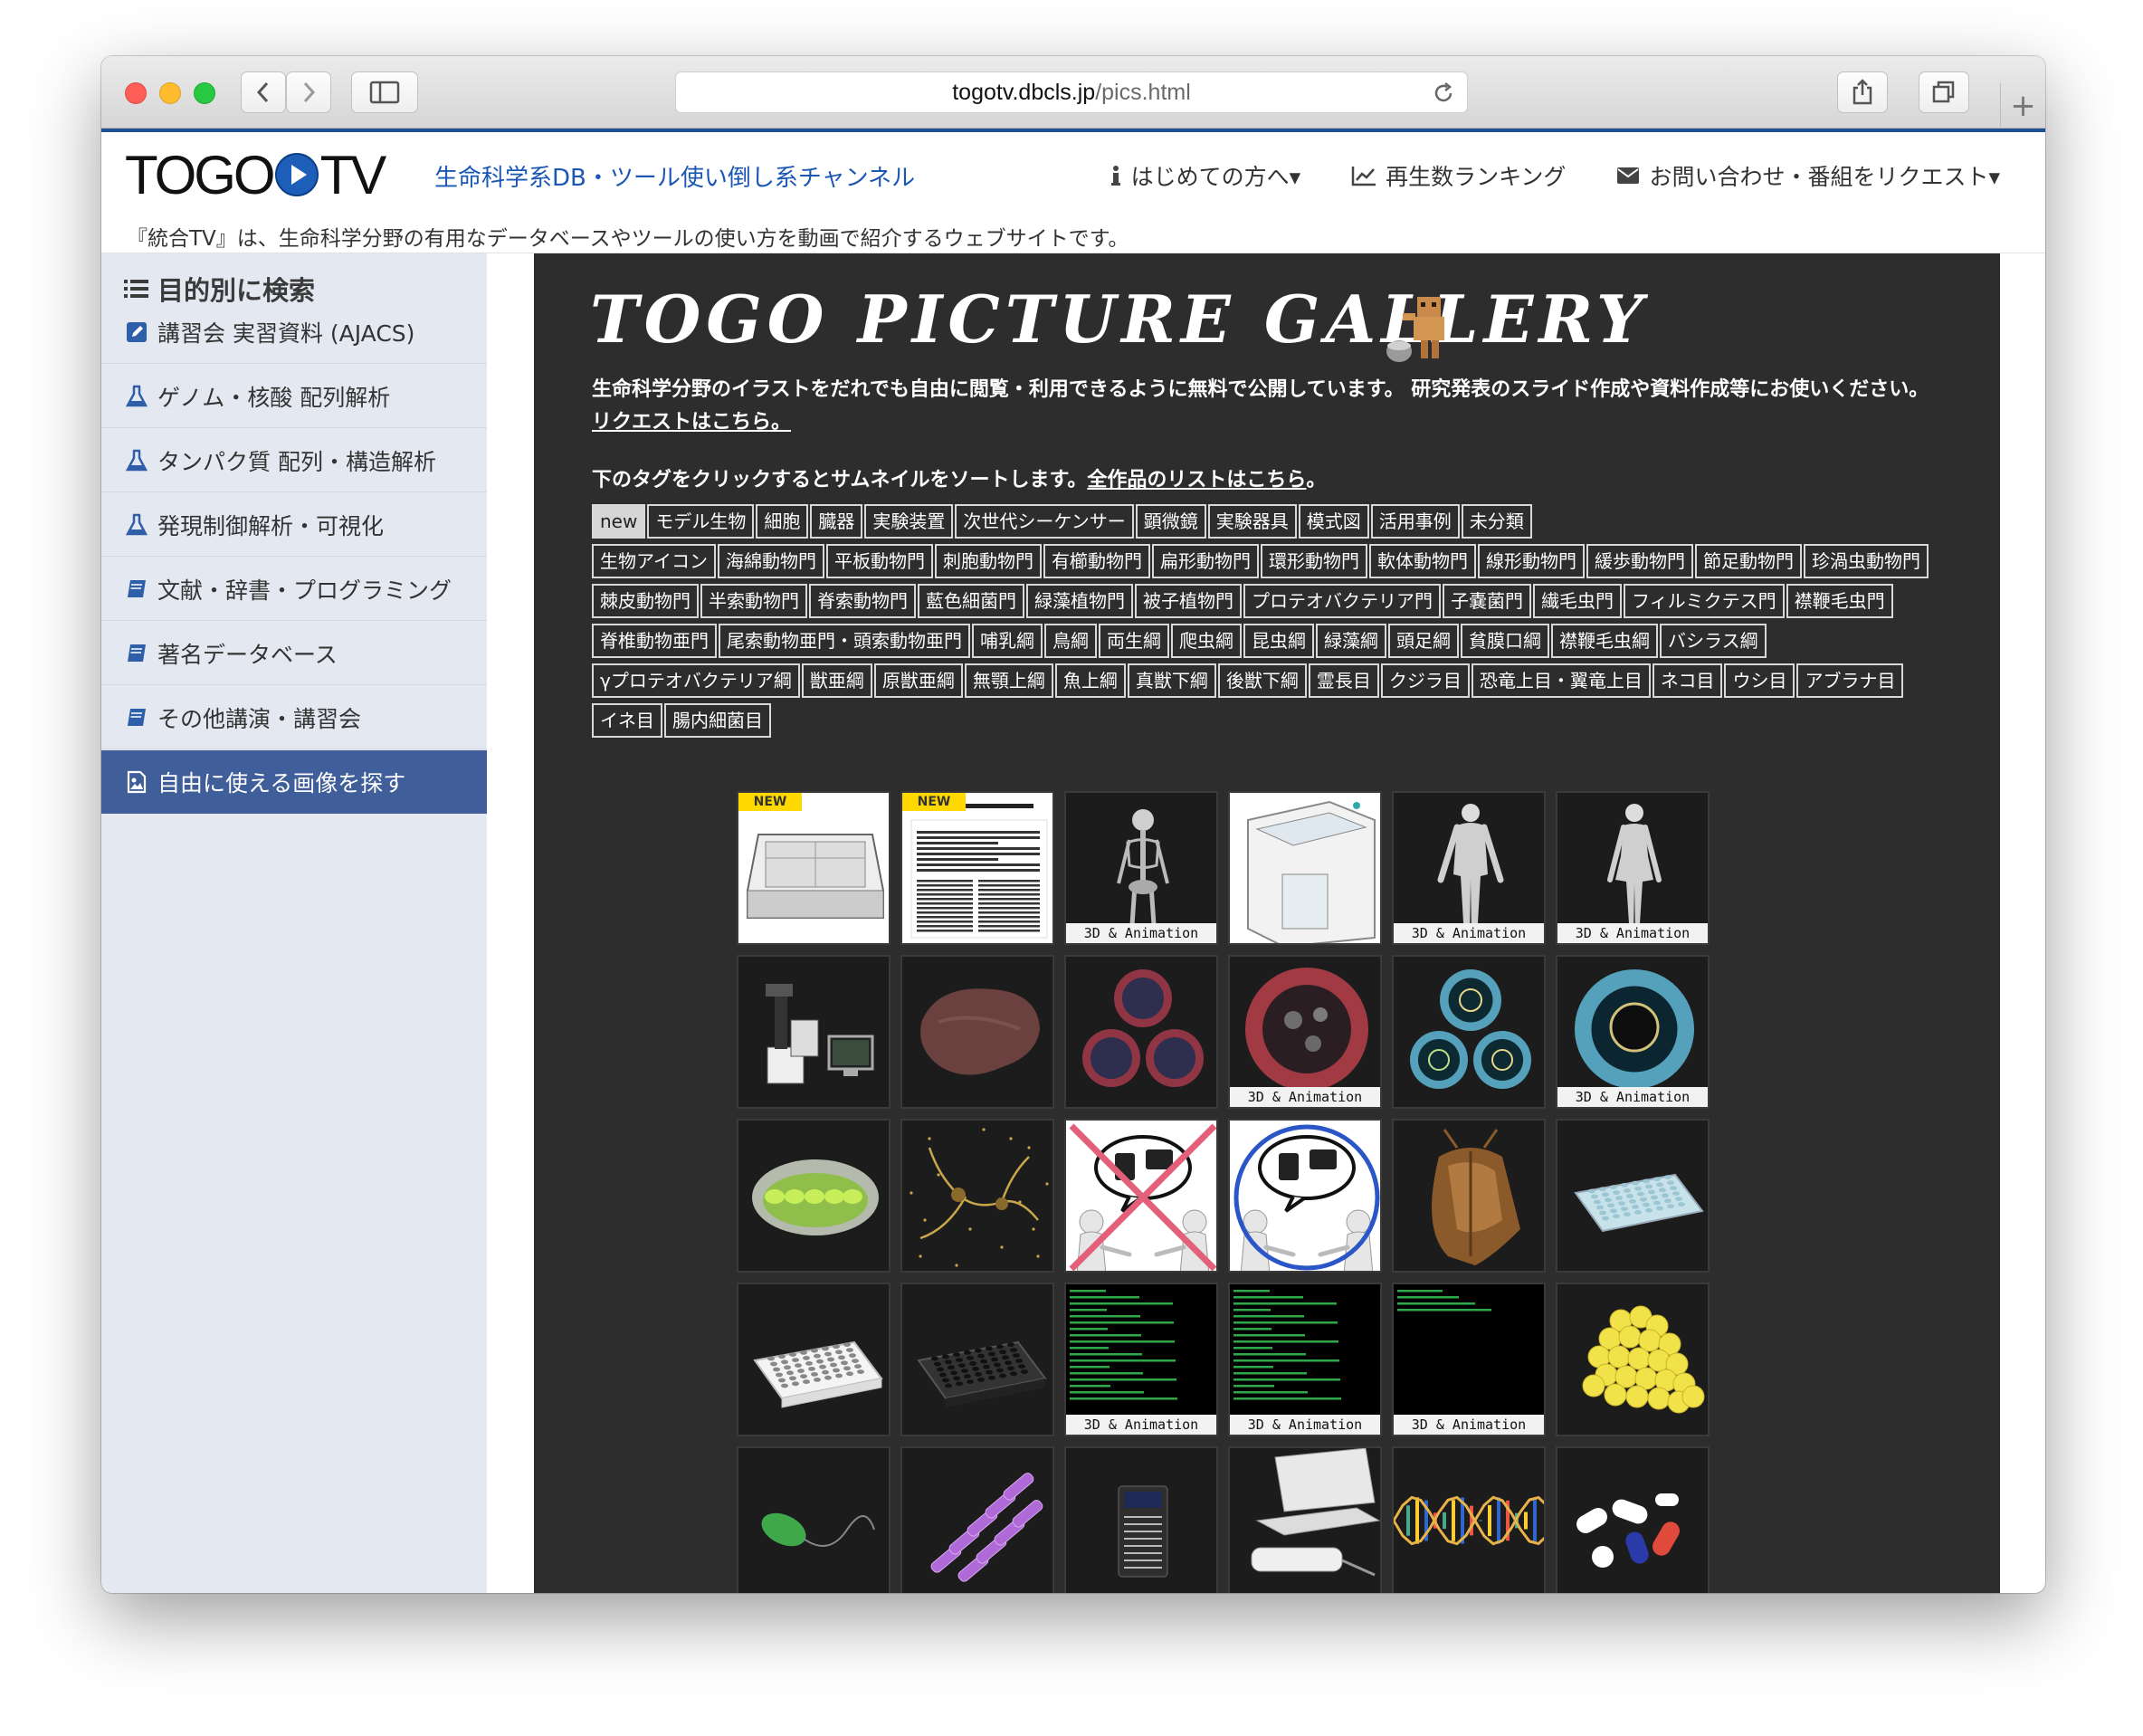 This screenshot has height=1736, width=2143. What do you see at coordinates (1561, 680) in the screenshot?
I see `tag-button: 恐竜上目・翼竜上目` at bounding box center [1561, 680].